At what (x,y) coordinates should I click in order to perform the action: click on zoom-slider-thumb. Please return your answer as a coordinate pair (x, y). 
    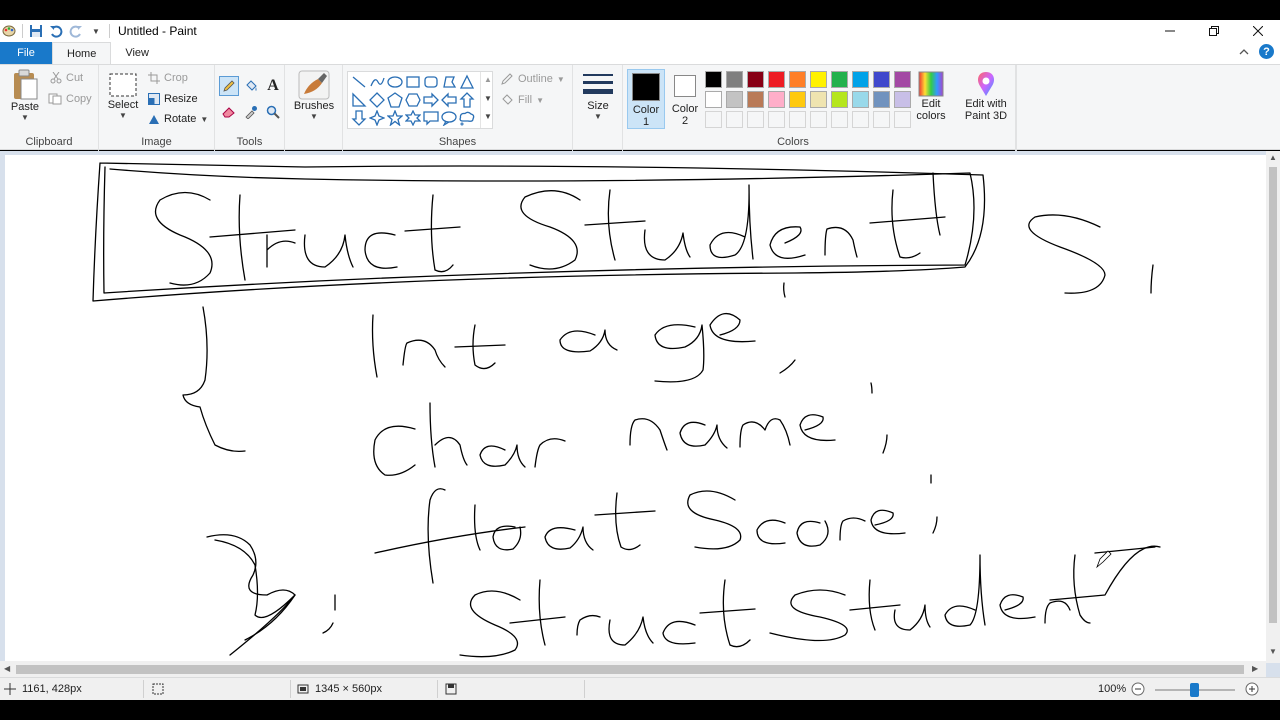
    Looking at the image, I should click on (1194, 690).